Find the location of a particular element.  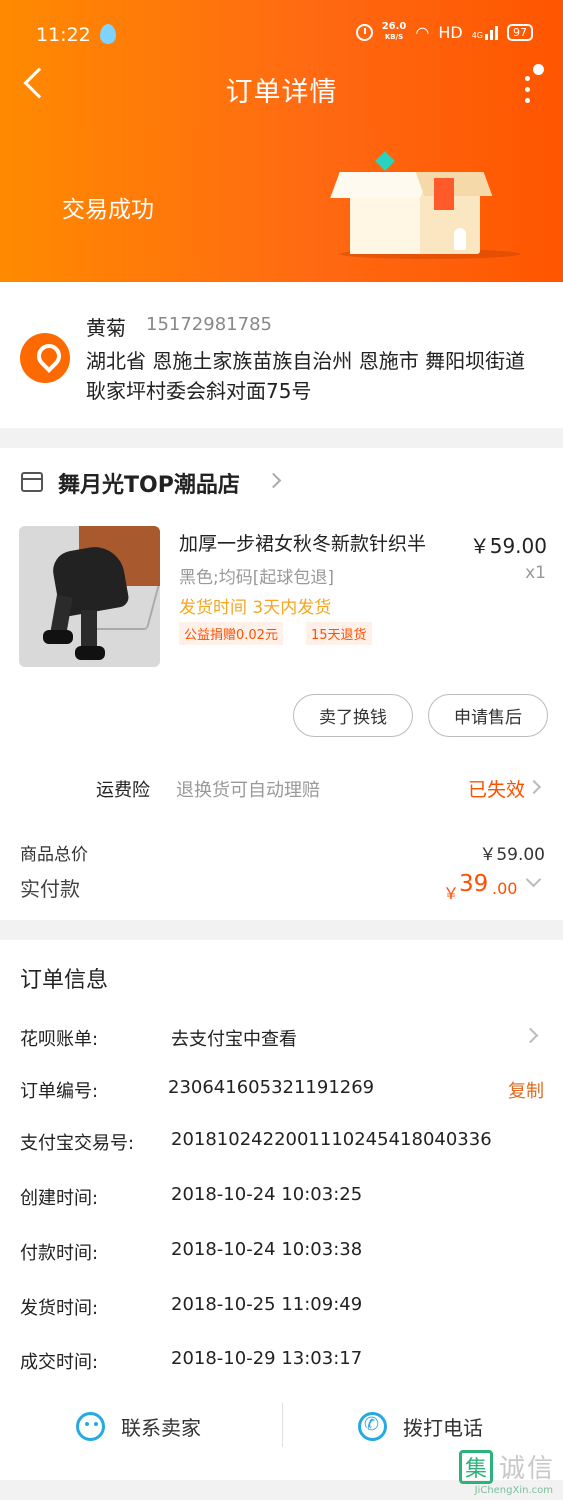

footer-divider is located at coordinates (282, 1425).